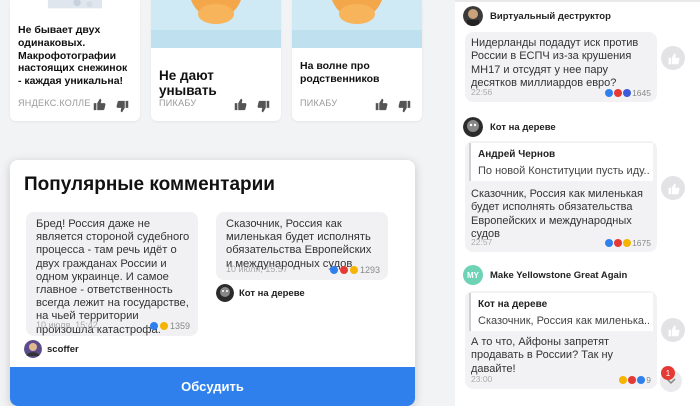 Image resolution: width=700 pixels, height=406 pixels. I want to click on notification-badge: 1, so click(668, 373).